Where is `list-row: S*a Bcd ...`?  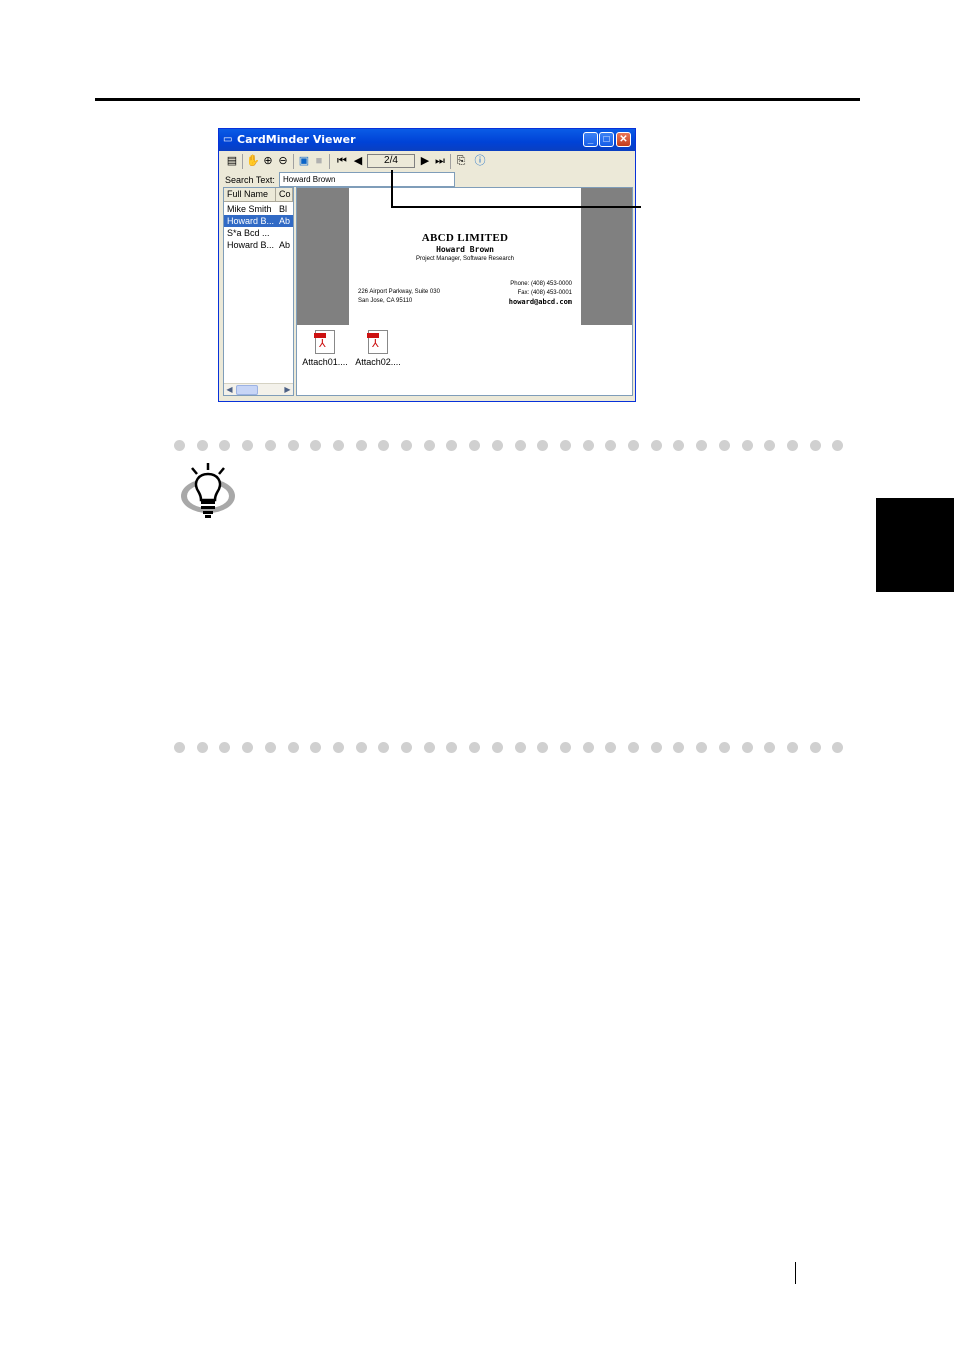 list-row: S*a Bcd ... is located at coordinates (258, 233).